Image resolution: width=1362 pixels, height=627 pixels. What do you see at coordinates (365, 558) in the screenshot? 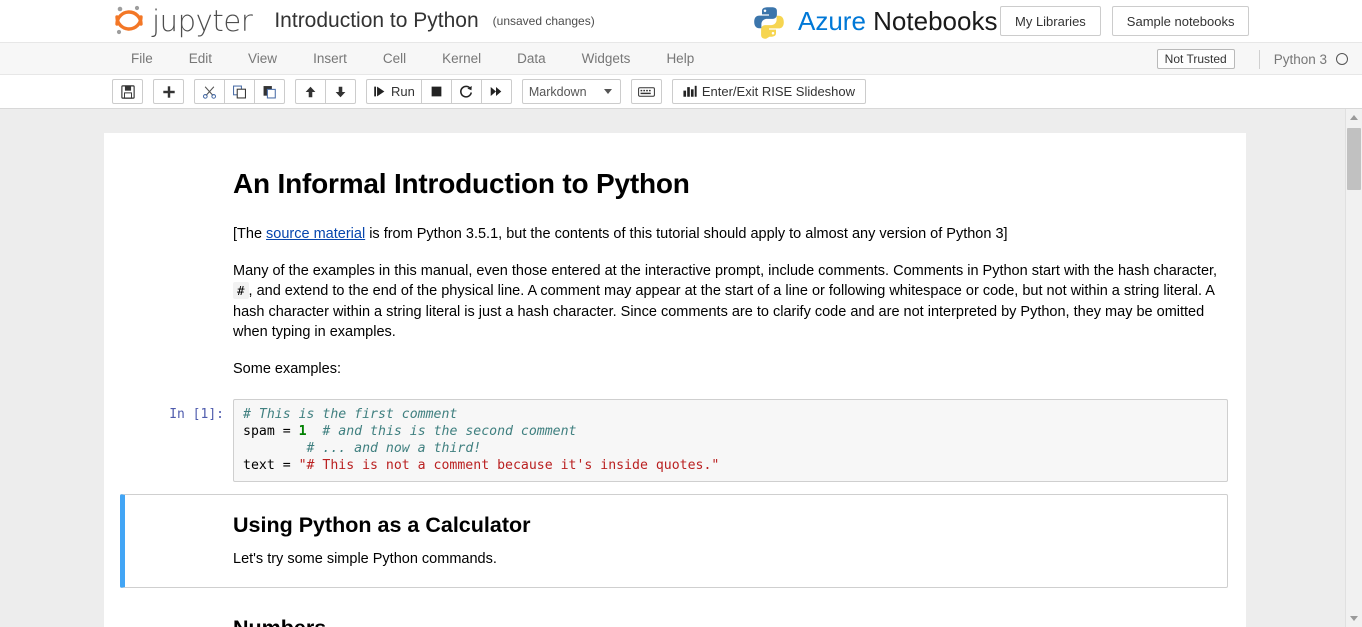
I see `calculator-paragraph: Let's try some simple Python commands.` at bounding box center [365, 558].